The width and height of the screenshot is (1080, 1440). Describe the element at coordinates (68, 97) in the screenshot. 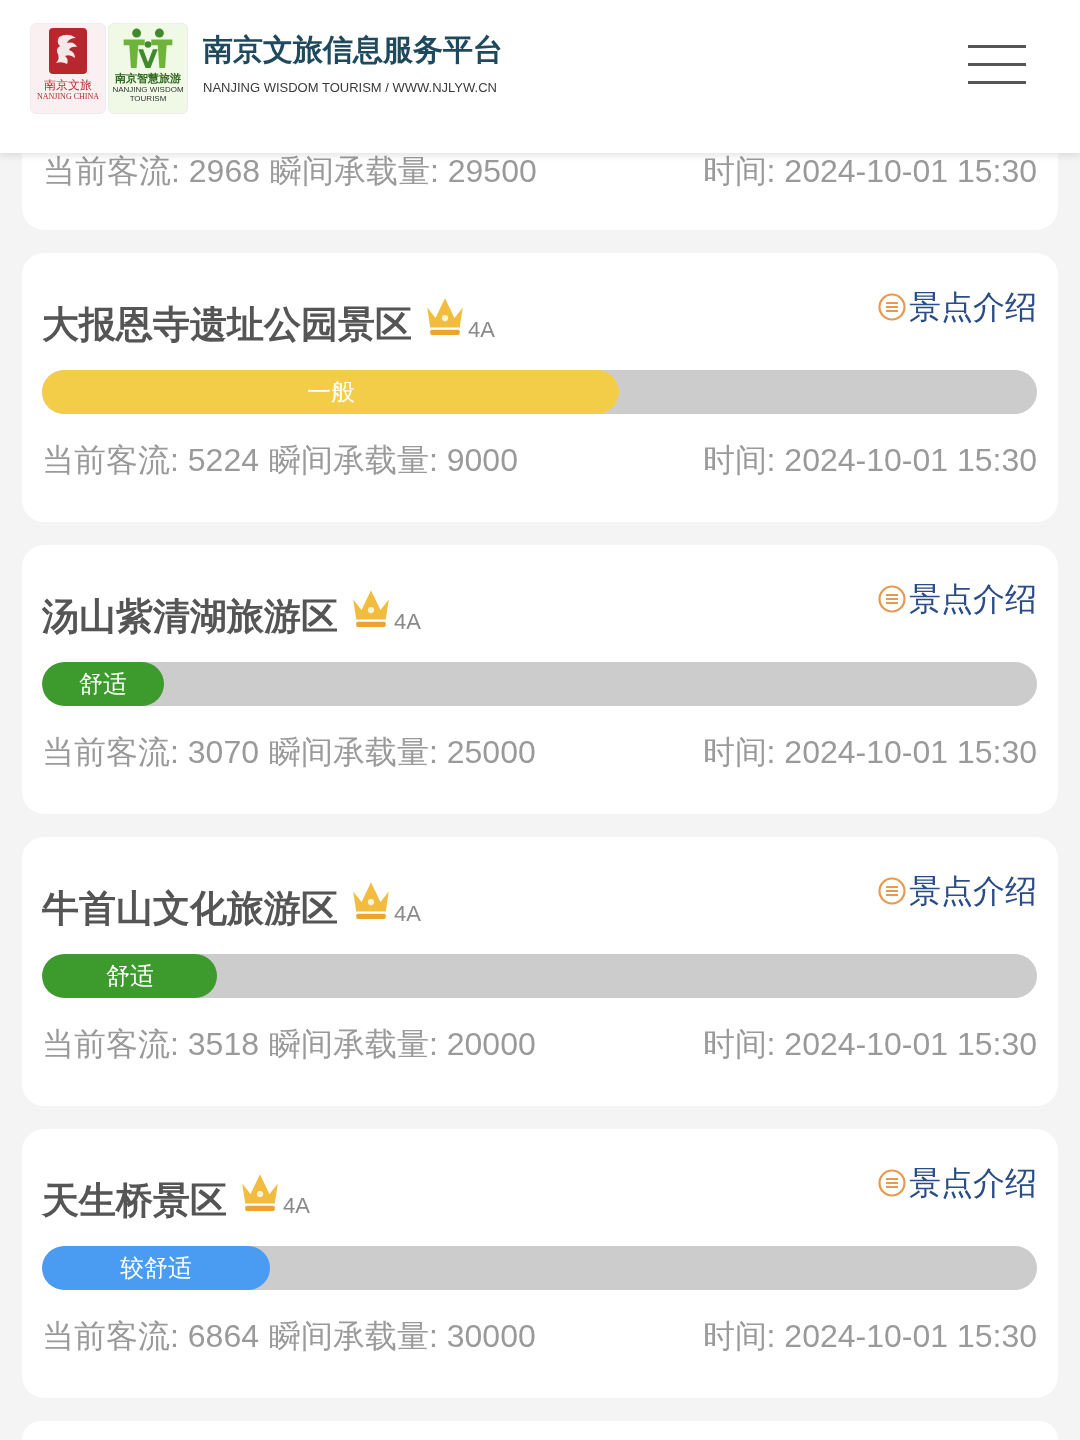

I see `logo-caption: NANJING CHINA` at that location.